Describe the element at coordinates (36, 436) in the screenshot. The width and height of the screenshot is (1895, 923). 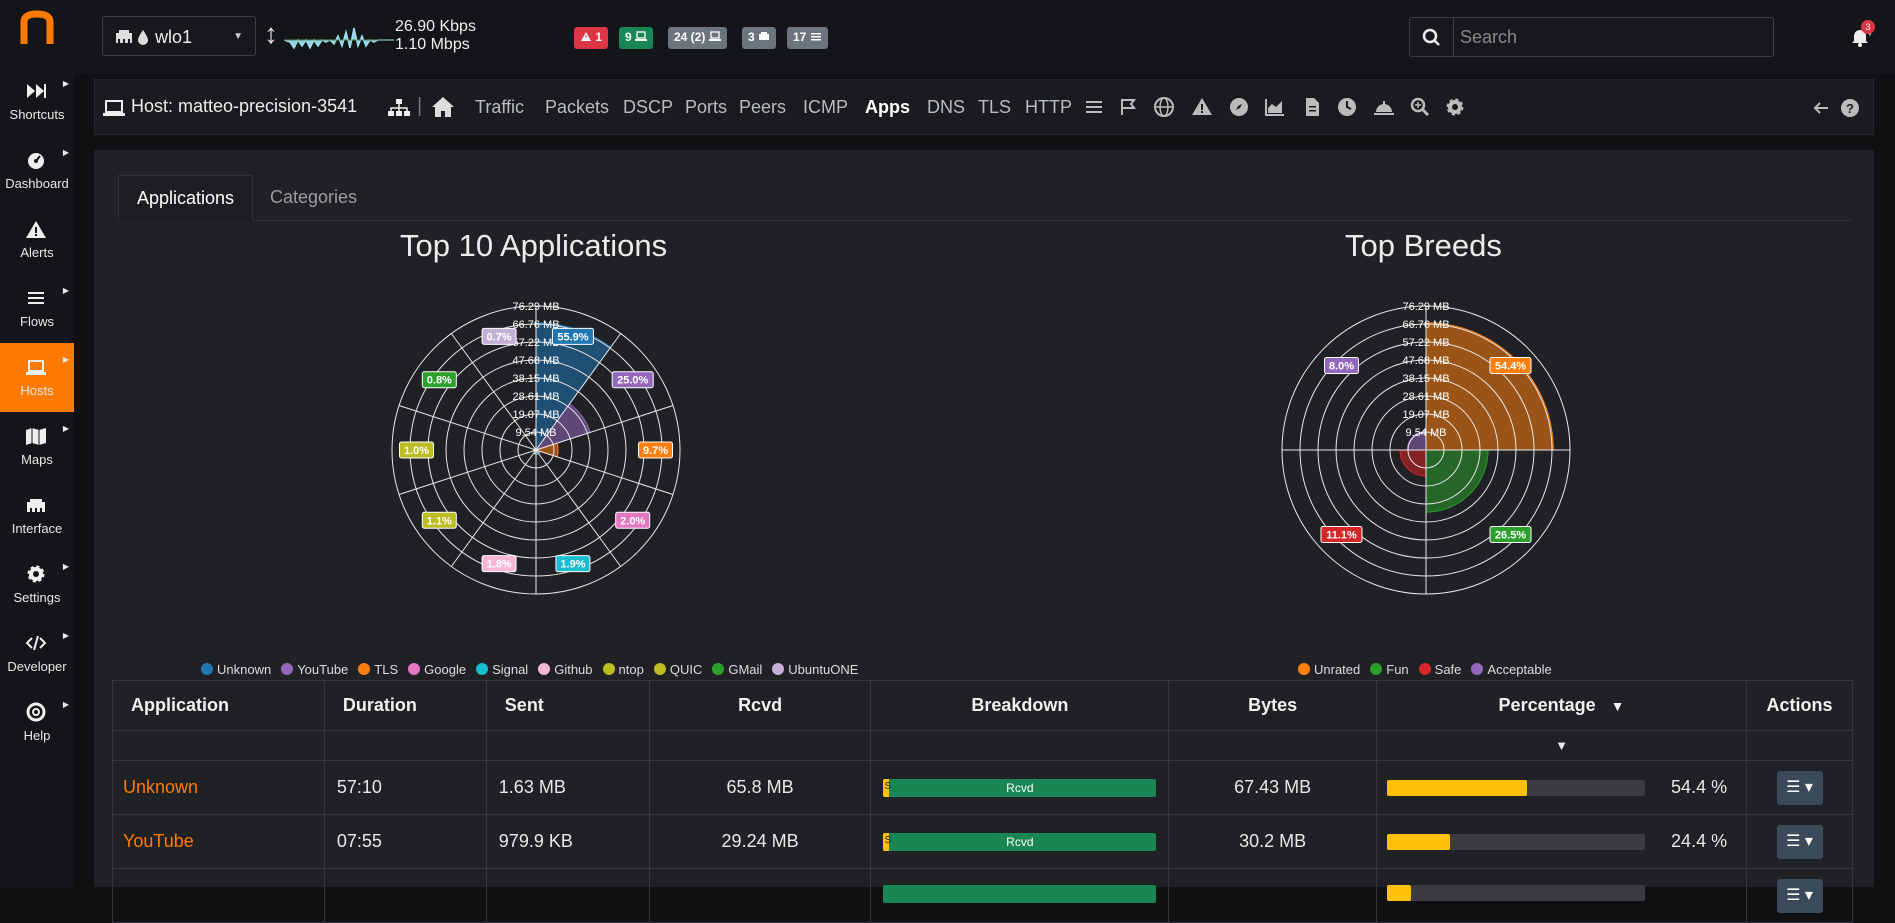
I see `map-icon` at that location.